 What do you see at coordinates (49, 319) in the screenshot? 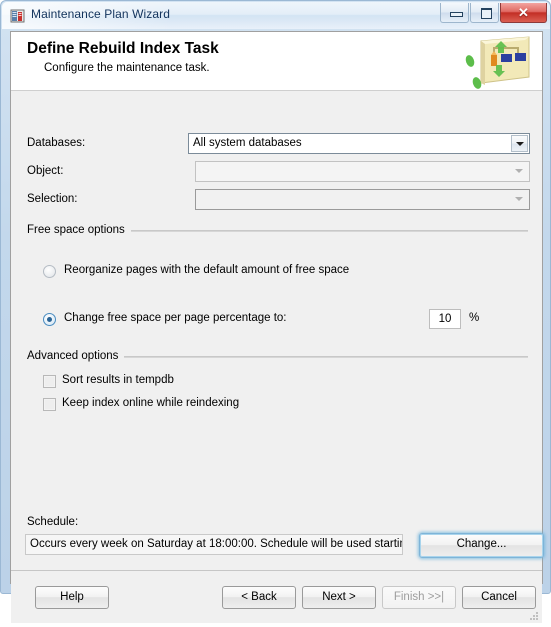
I see `change-free-space-radio` at bounding box center [49, 319].